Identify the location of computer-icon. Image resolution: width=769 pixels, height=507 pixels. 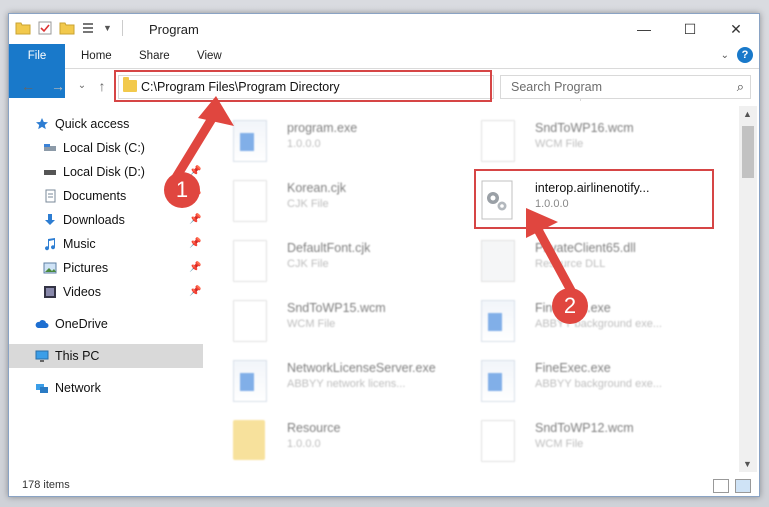
(42, 356).